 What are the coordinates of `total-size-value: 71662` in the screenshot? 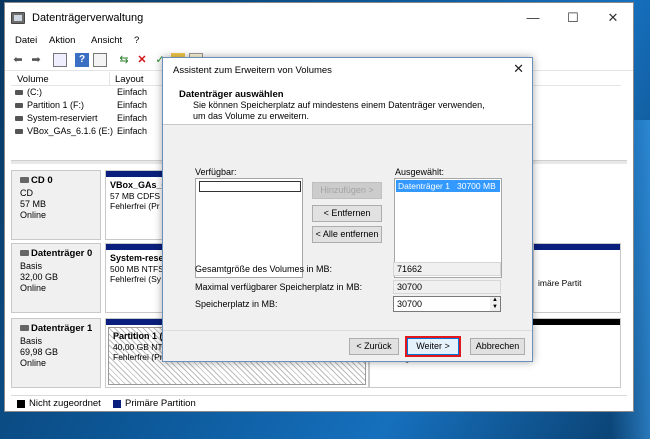 It's located at (447, 269).